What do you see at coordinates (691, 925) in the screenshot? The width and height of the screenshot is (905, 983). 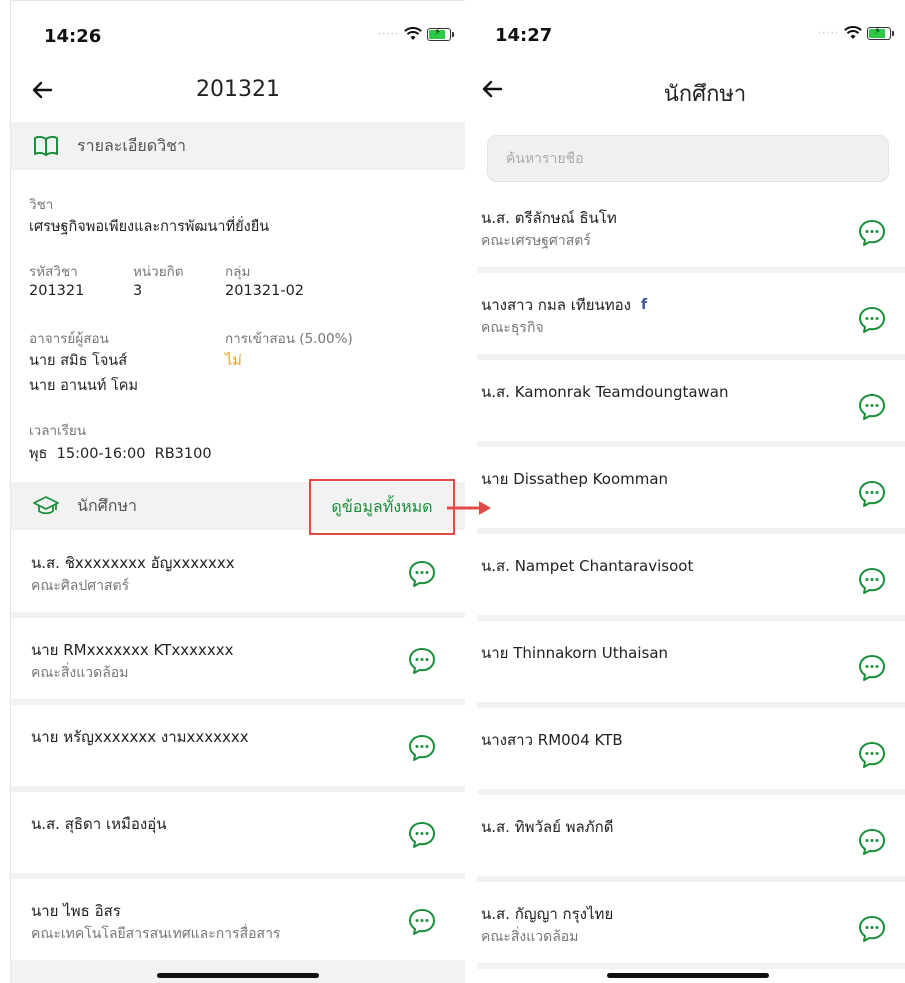 I see `list-item: น.ส. กัญญา กรุงไทย คณะสิ่งแวดล้อม` at bounding box center [691, 925].